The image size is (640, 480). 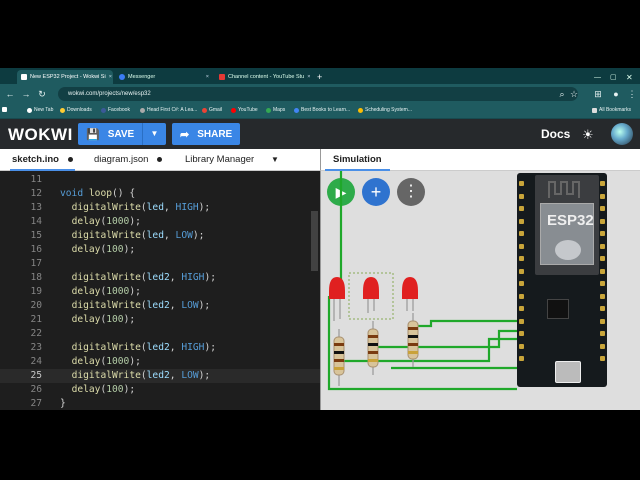 I want to click on apps-icon, so click(x=5, y=109).